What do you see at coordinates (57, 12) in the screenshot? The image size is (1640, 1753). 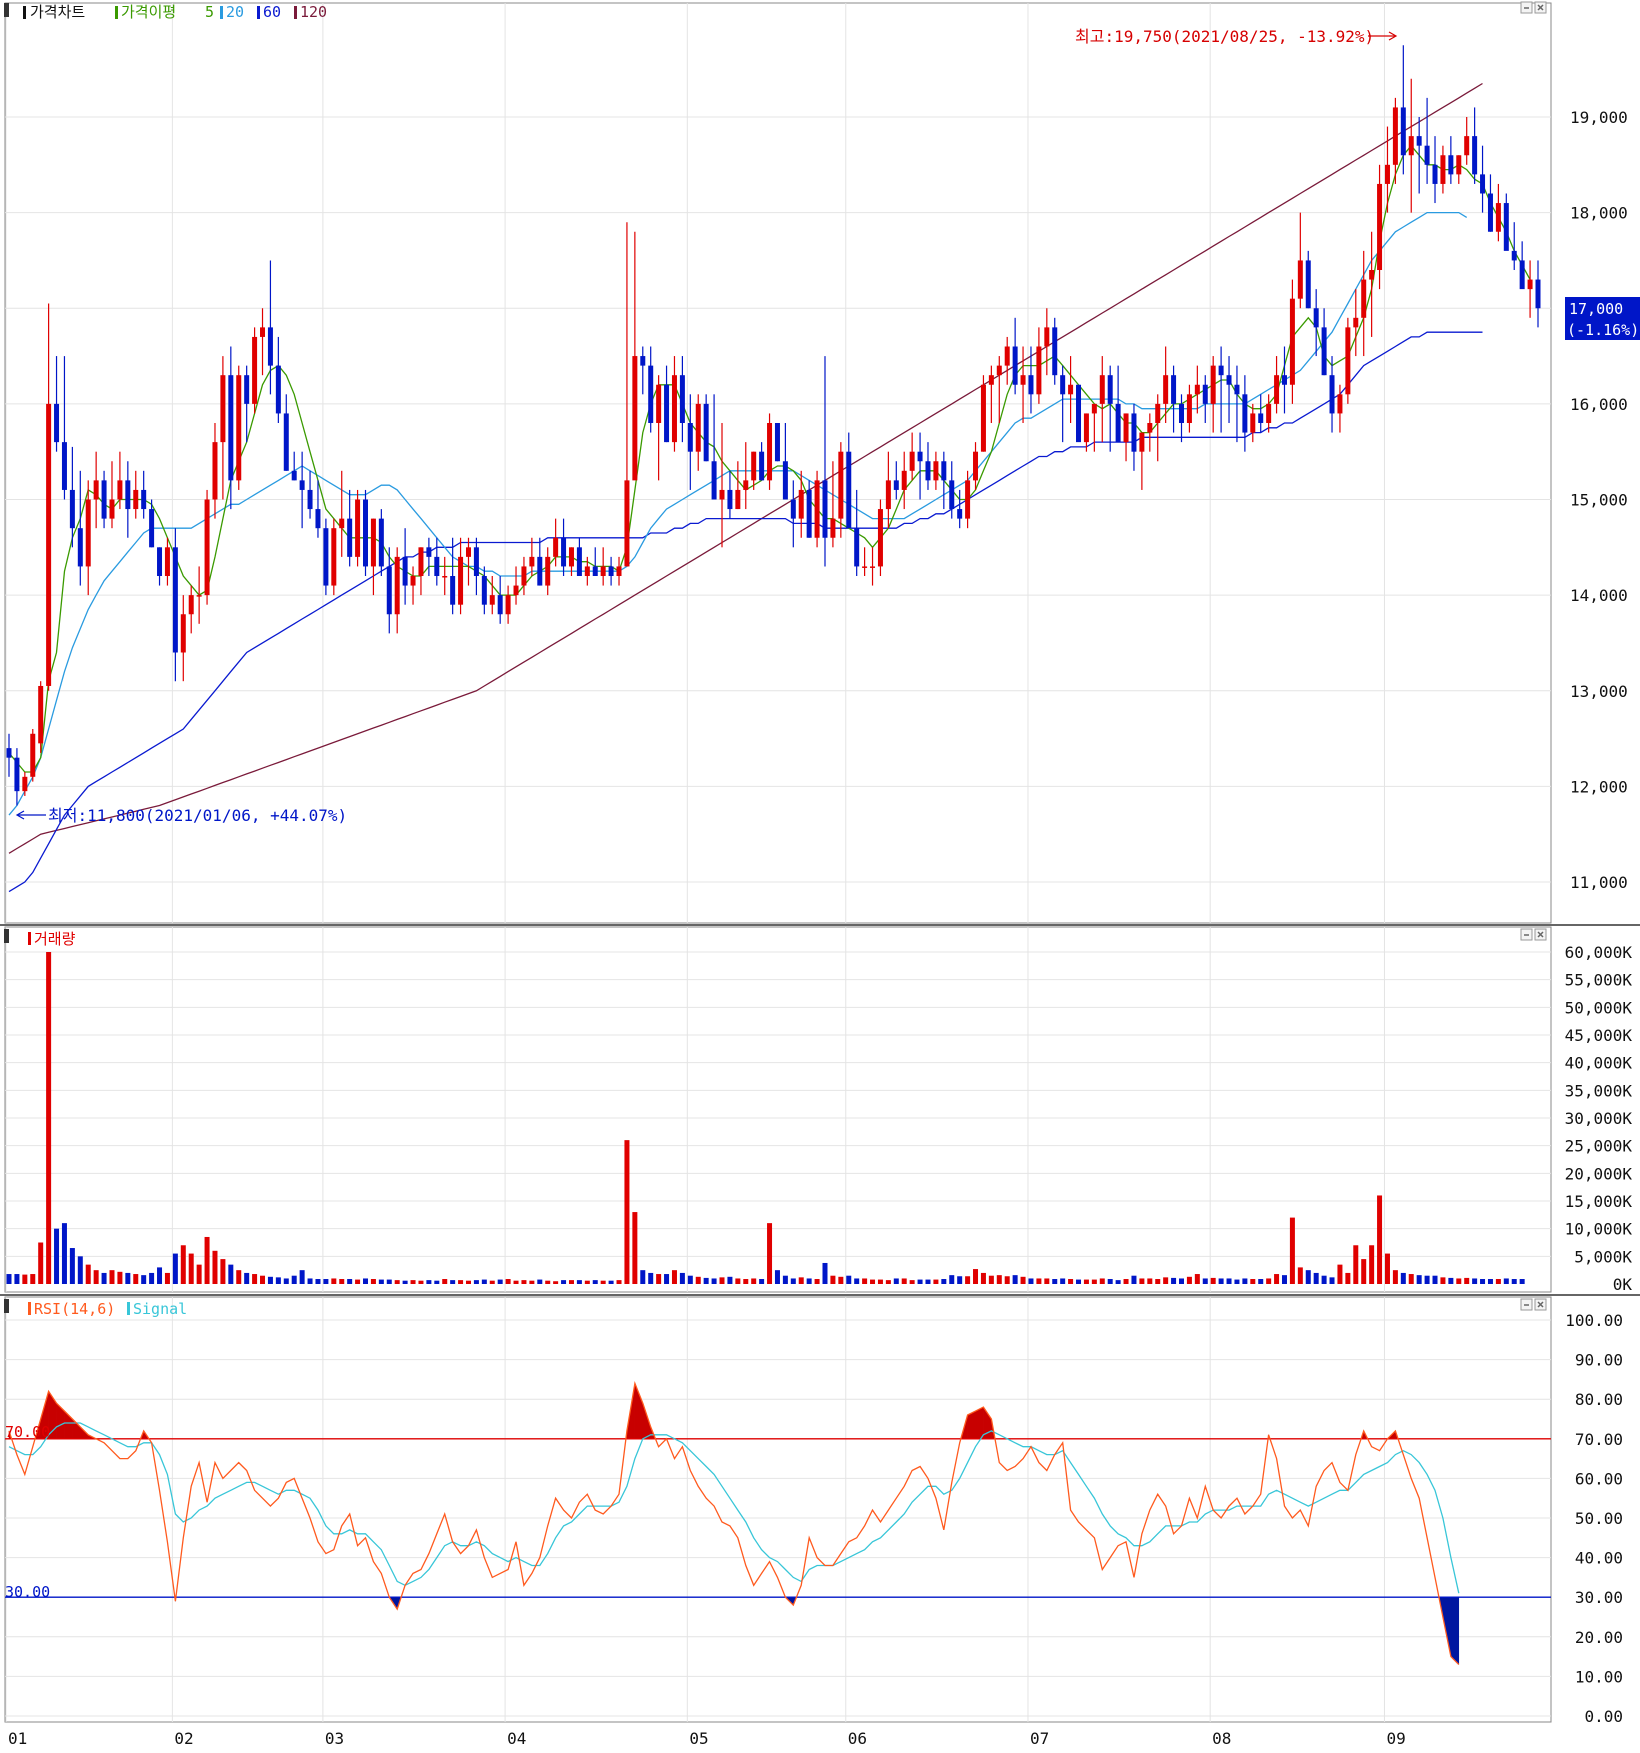 I see `price-legend-title: 가격차트` at bounding box center [57, 12].